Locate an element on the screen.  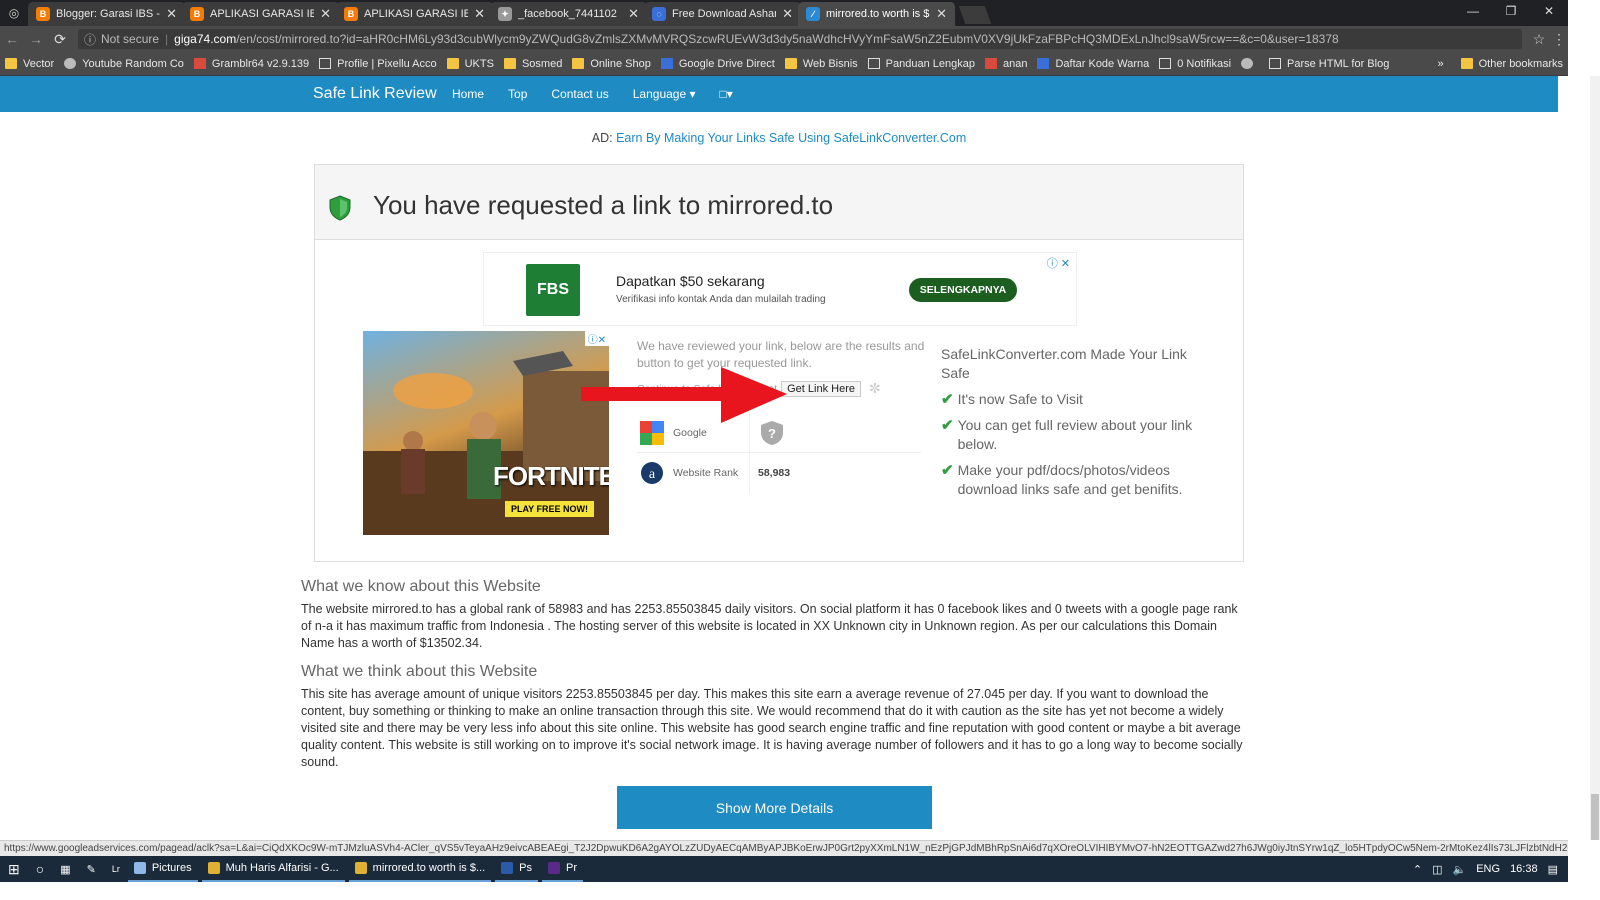
show-more-button: Show More Details is located at coordinates (774, 807).